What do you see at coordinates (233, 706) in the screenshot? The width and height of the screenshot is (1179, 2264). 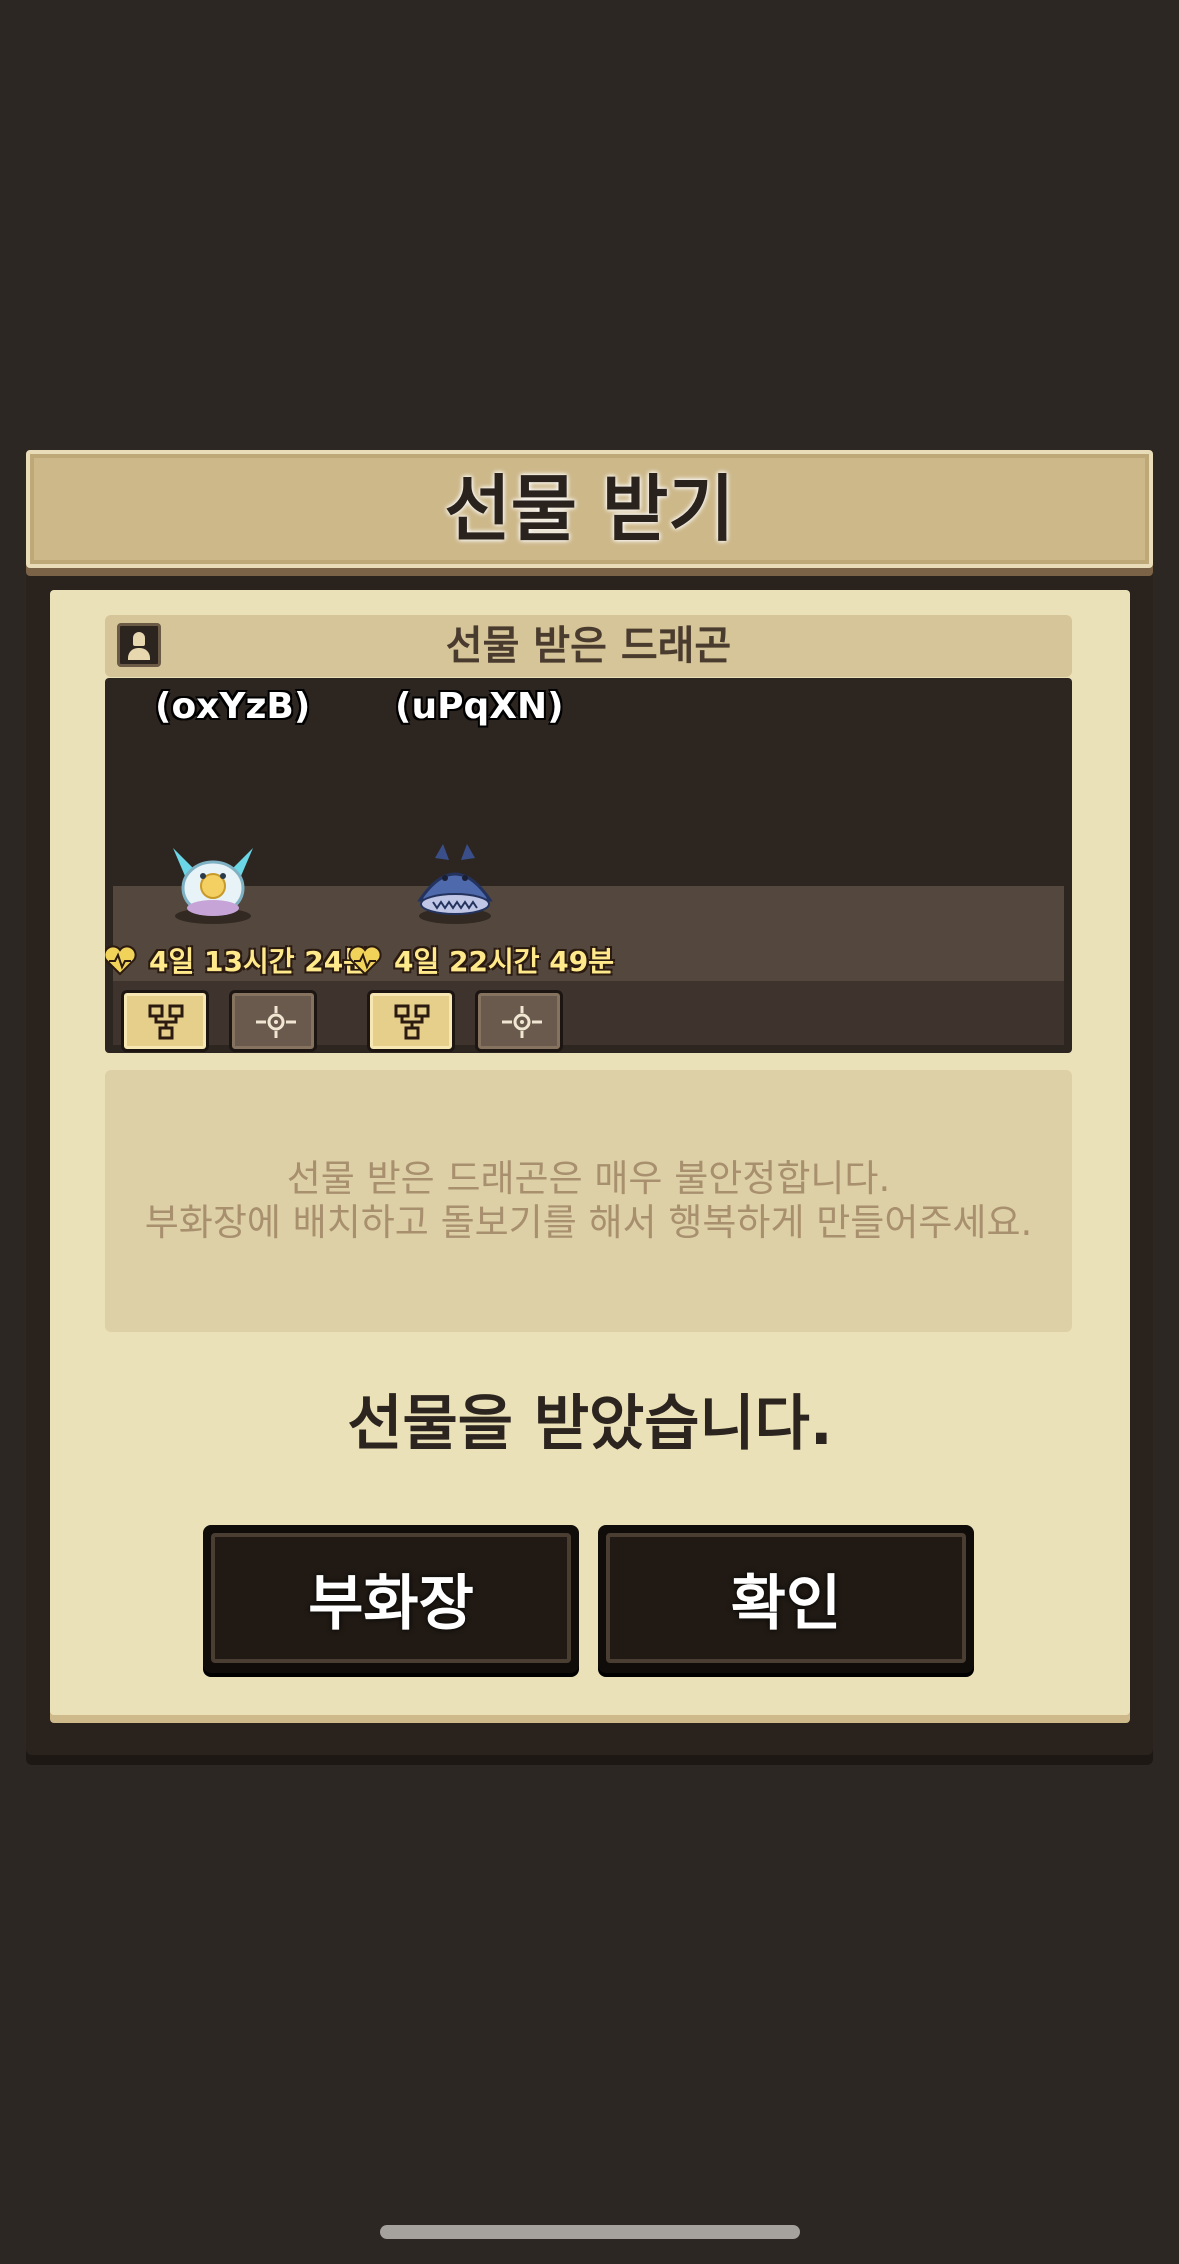 I see `dragon-name-1: (oxYzB)` at bounding box center [233, 706].